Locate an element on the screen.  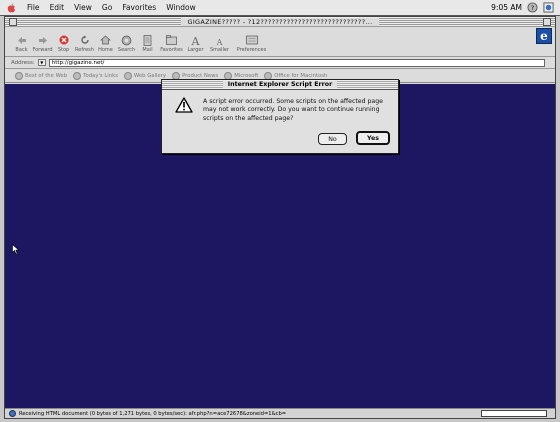
mouse-pointer-icon is located at coordinates (16, 249).